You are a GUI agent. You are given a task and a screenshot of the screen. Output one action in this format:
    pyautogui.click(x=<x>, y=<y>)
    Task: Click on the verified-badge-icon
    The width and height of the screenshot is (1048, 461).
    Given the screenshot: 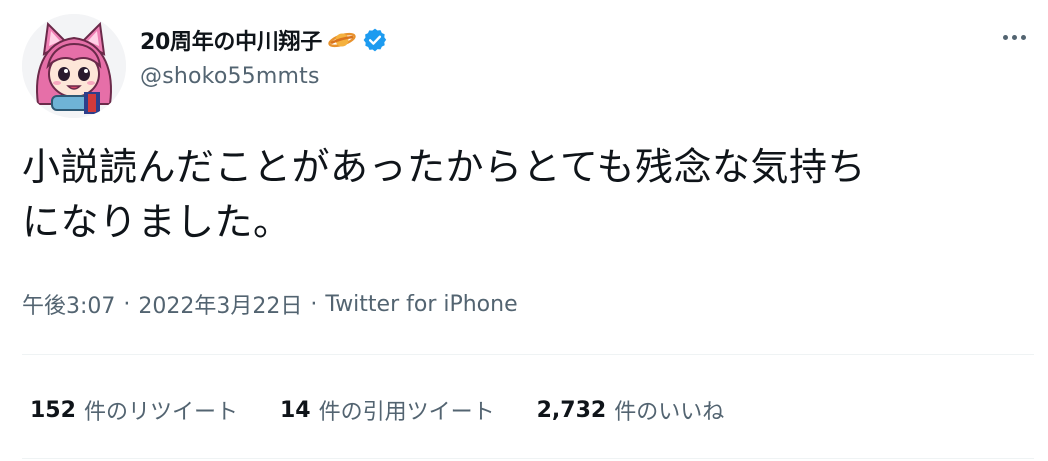 What is the action you would take?
    pyautogui.click(x=375, y=40)
    